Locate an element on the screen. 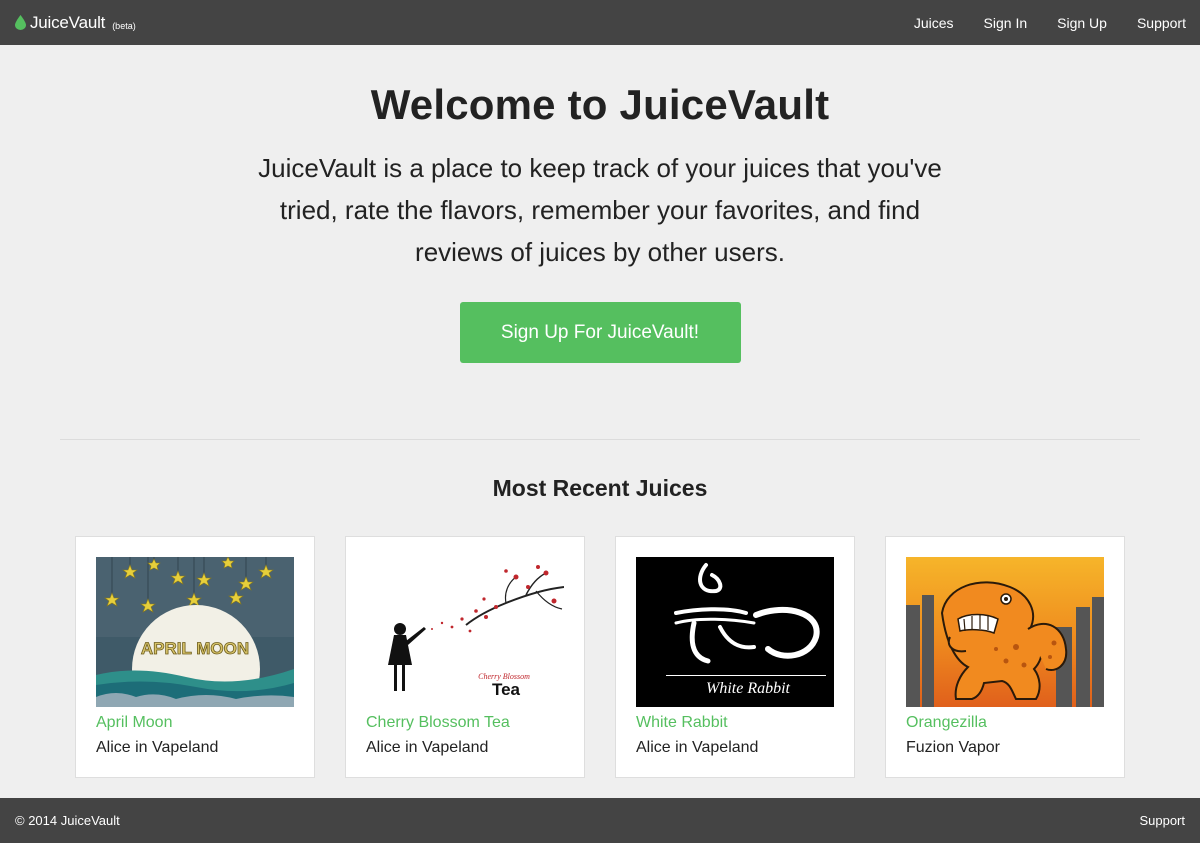  juice-card: Orangezilla Fuzion Vapor is located at coordinates (1005, 657).